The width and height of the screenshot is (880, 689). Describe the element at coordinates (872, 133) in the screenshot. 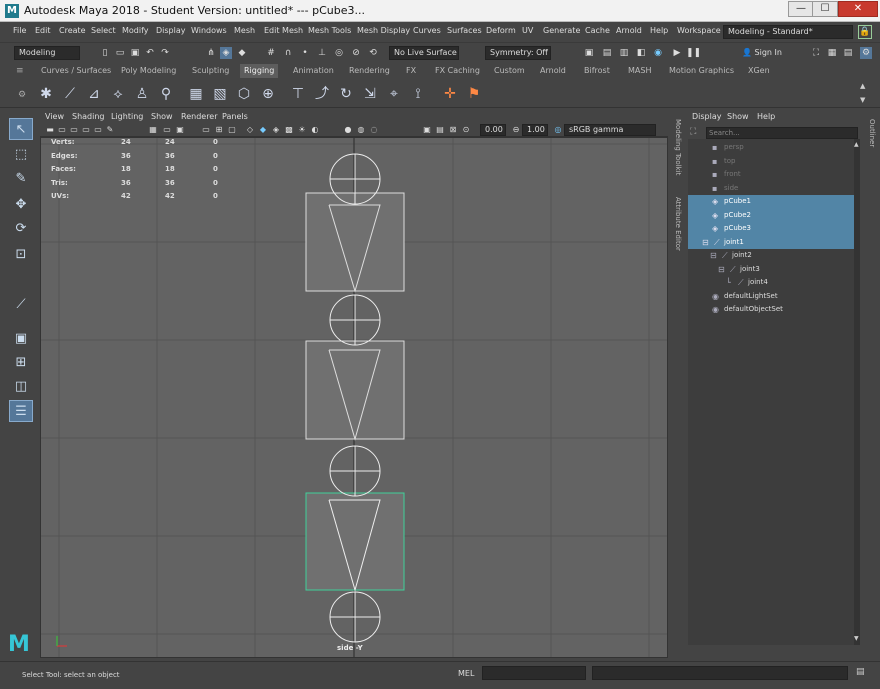

I see `tab-outliner: Outliner` at that location.